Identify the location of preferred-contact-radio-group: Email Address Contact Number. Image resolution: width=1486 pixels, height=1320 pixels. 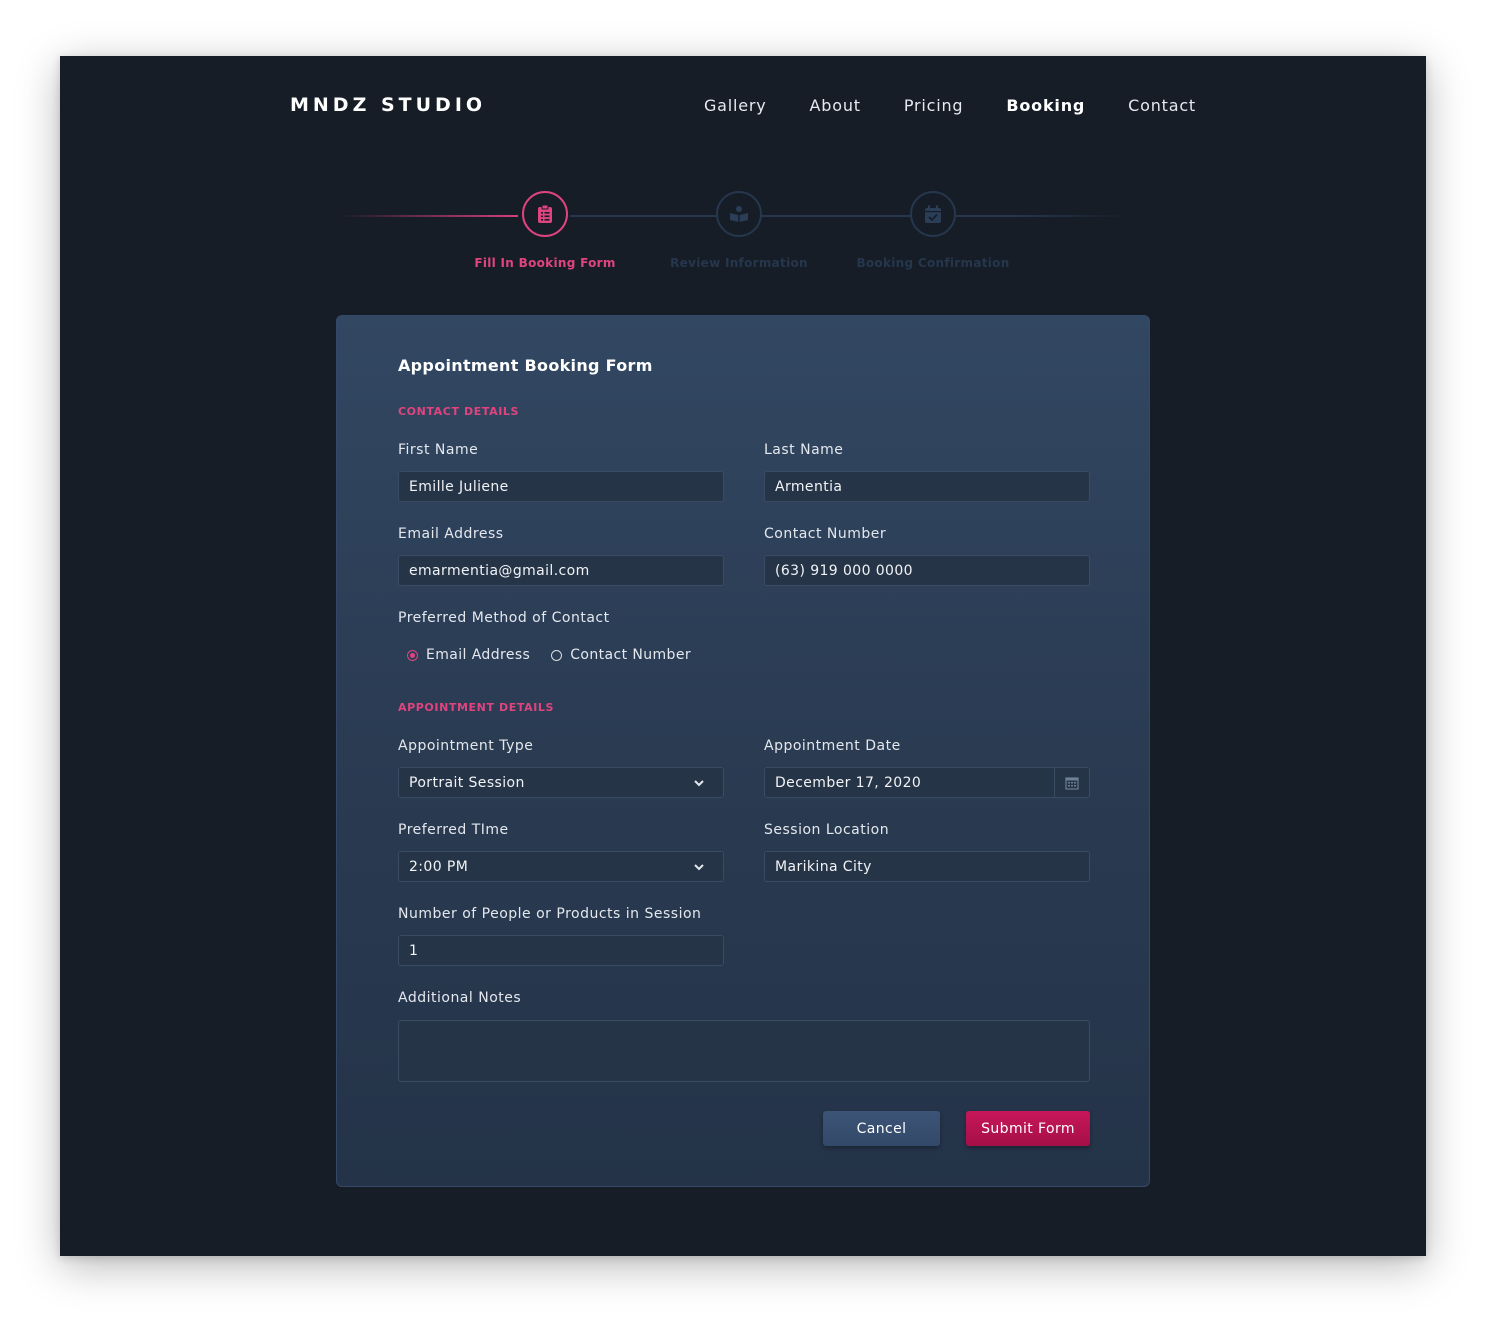
(559, 655).